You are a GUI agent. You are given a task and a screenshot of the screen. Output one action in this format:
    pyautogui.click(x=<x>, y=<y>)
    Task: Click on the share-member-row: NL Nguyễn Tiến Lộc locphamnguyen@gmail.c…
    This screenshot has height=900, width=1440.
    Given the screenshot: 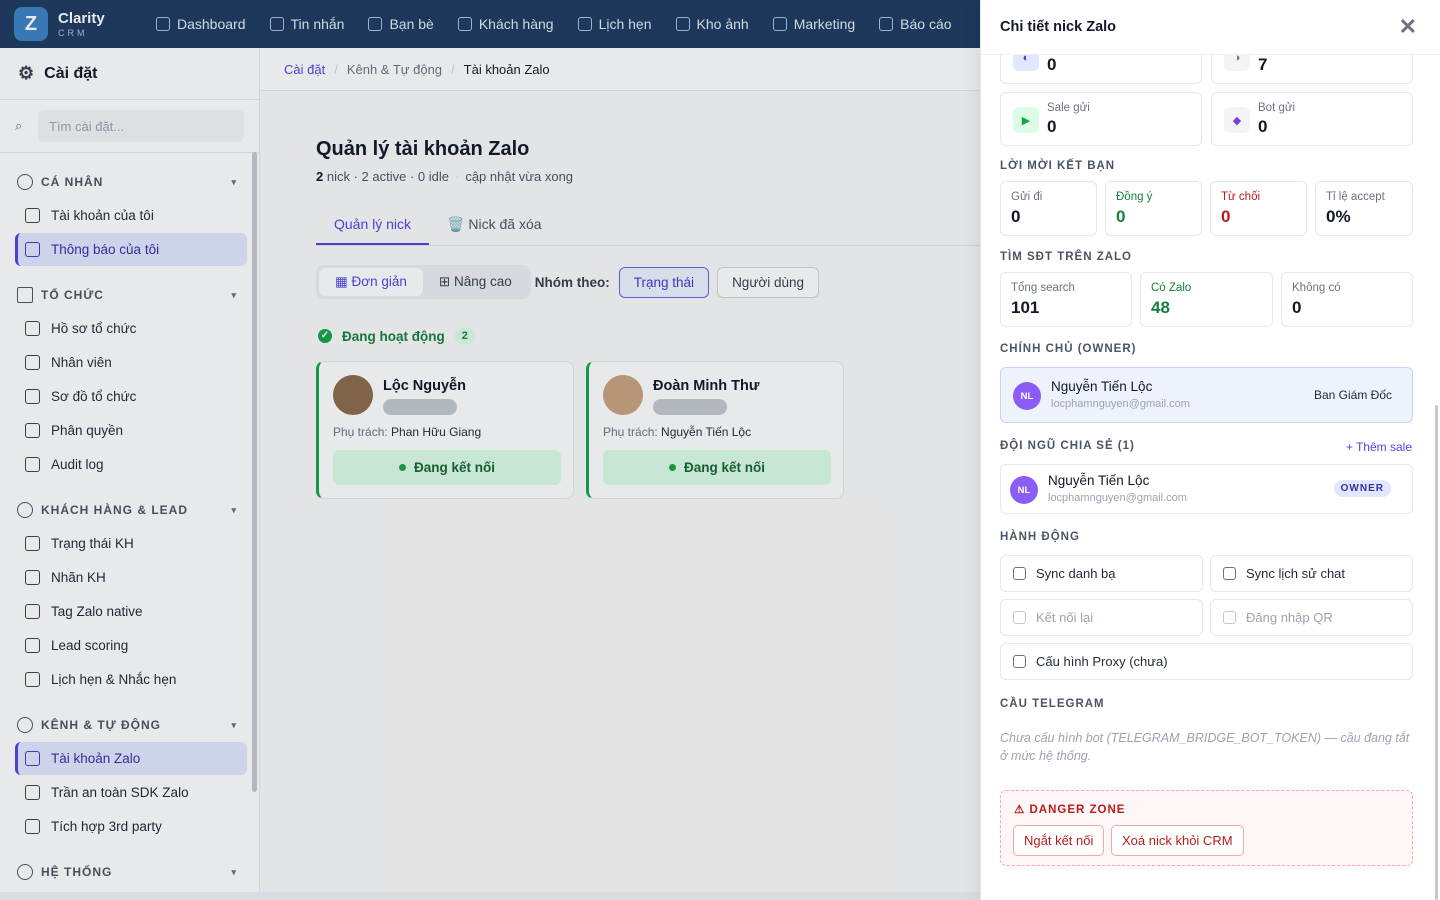 What is the action you would take?
    pyautogui.click(x=1206, y=489)
    